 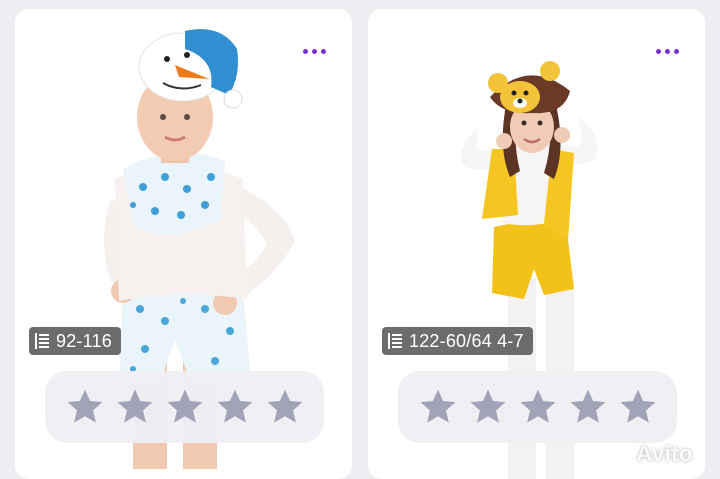 I want to click on avito-watermark: Avito, so click(x=649, y=454).